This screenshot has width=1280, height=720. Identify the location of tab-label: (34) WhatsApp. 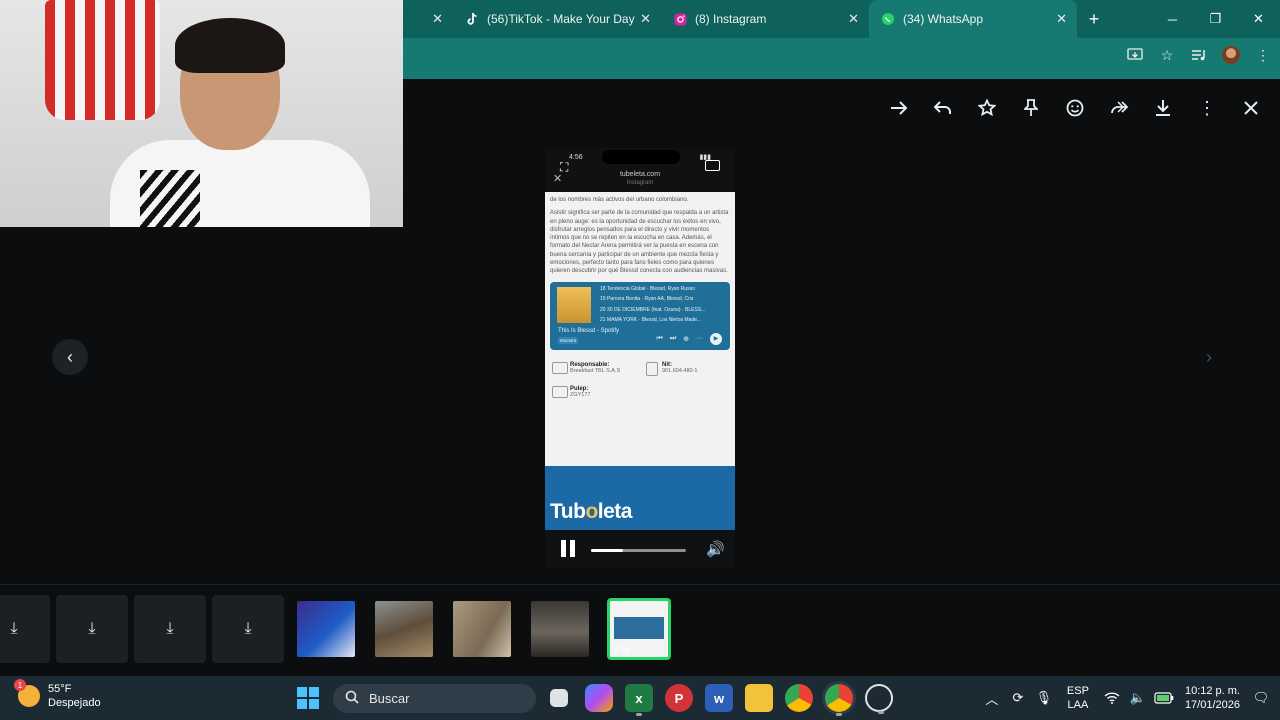
(943, 19).